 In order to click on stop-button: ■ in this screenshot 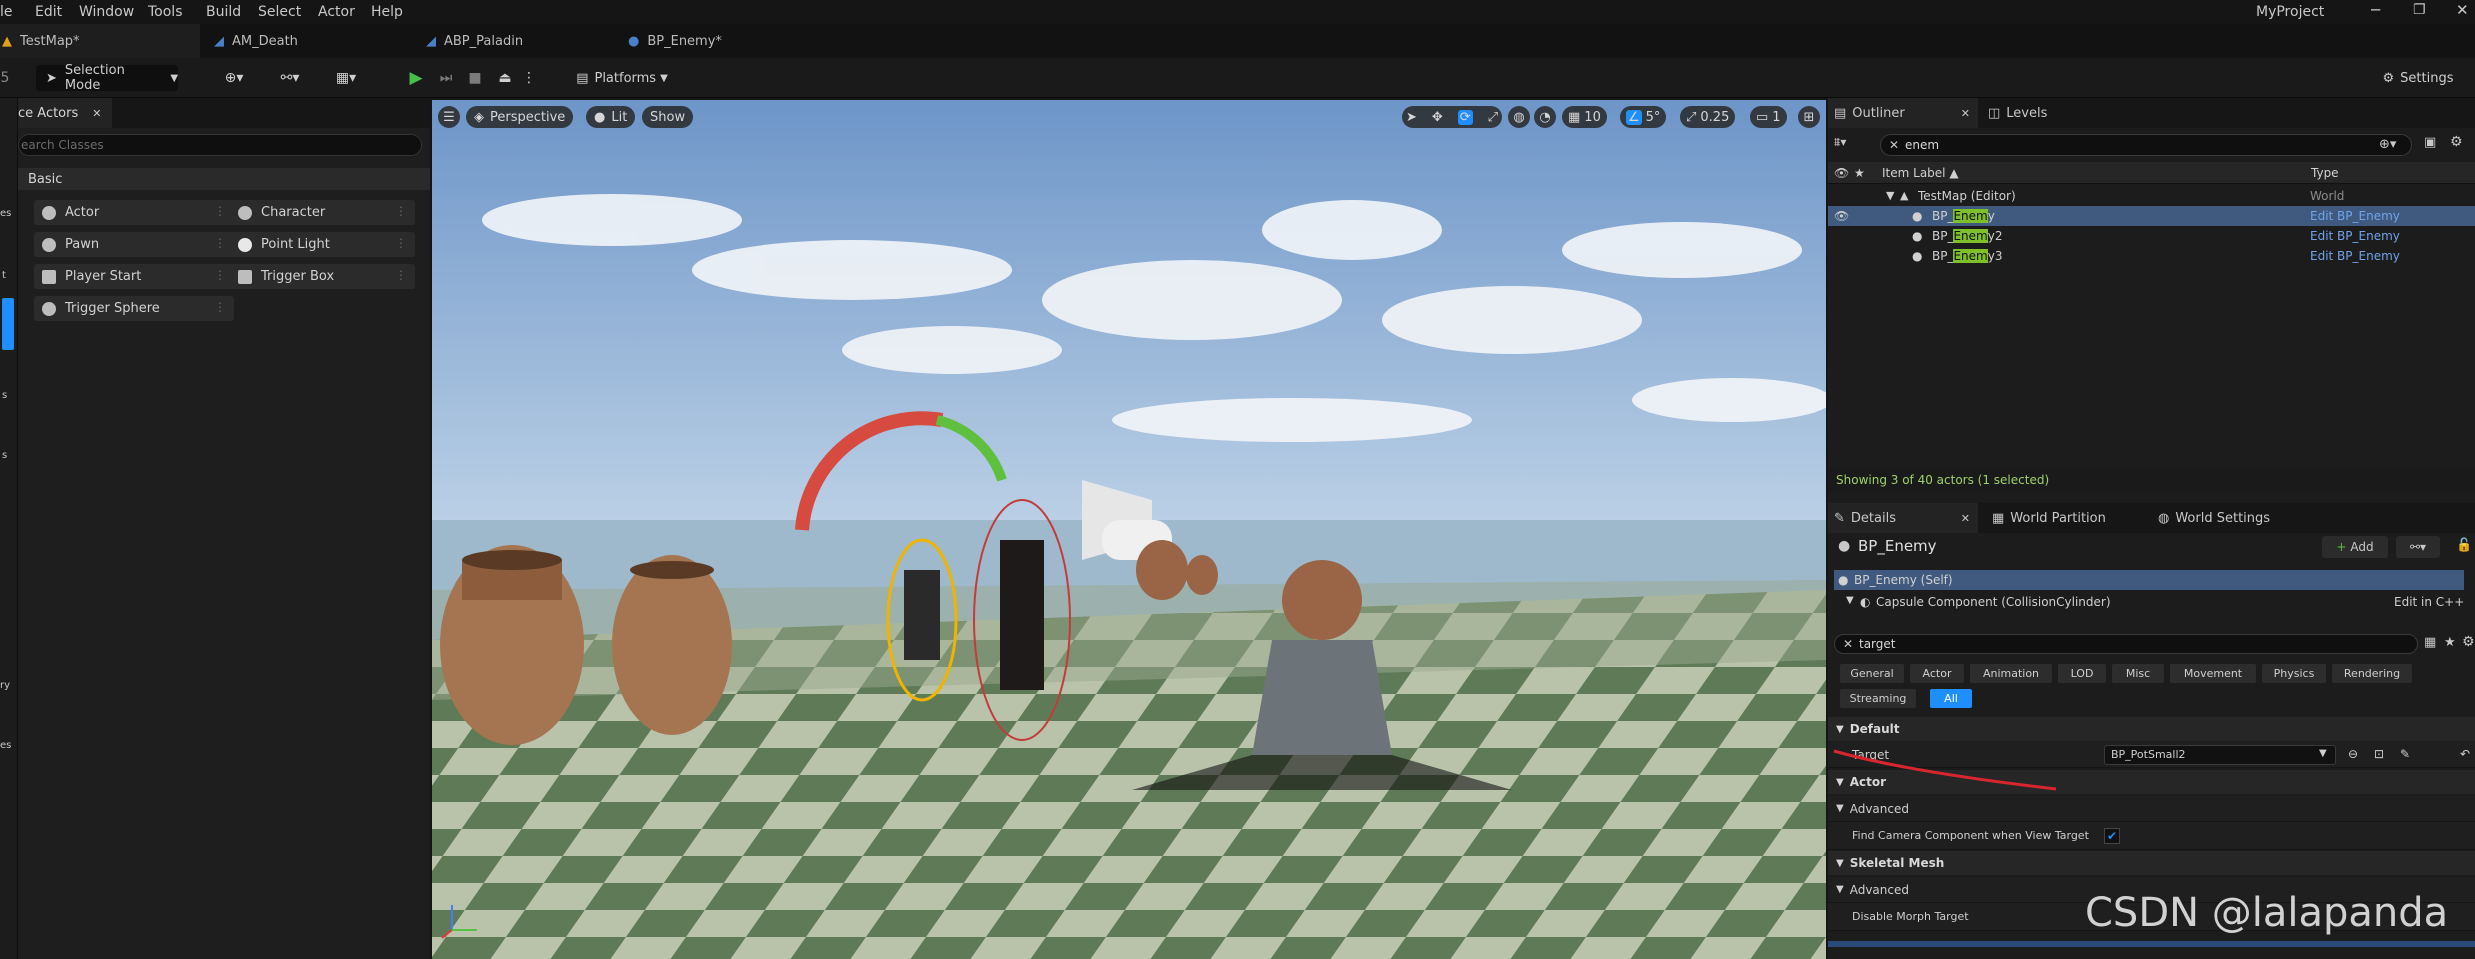, I will do `click(475, 78)`.